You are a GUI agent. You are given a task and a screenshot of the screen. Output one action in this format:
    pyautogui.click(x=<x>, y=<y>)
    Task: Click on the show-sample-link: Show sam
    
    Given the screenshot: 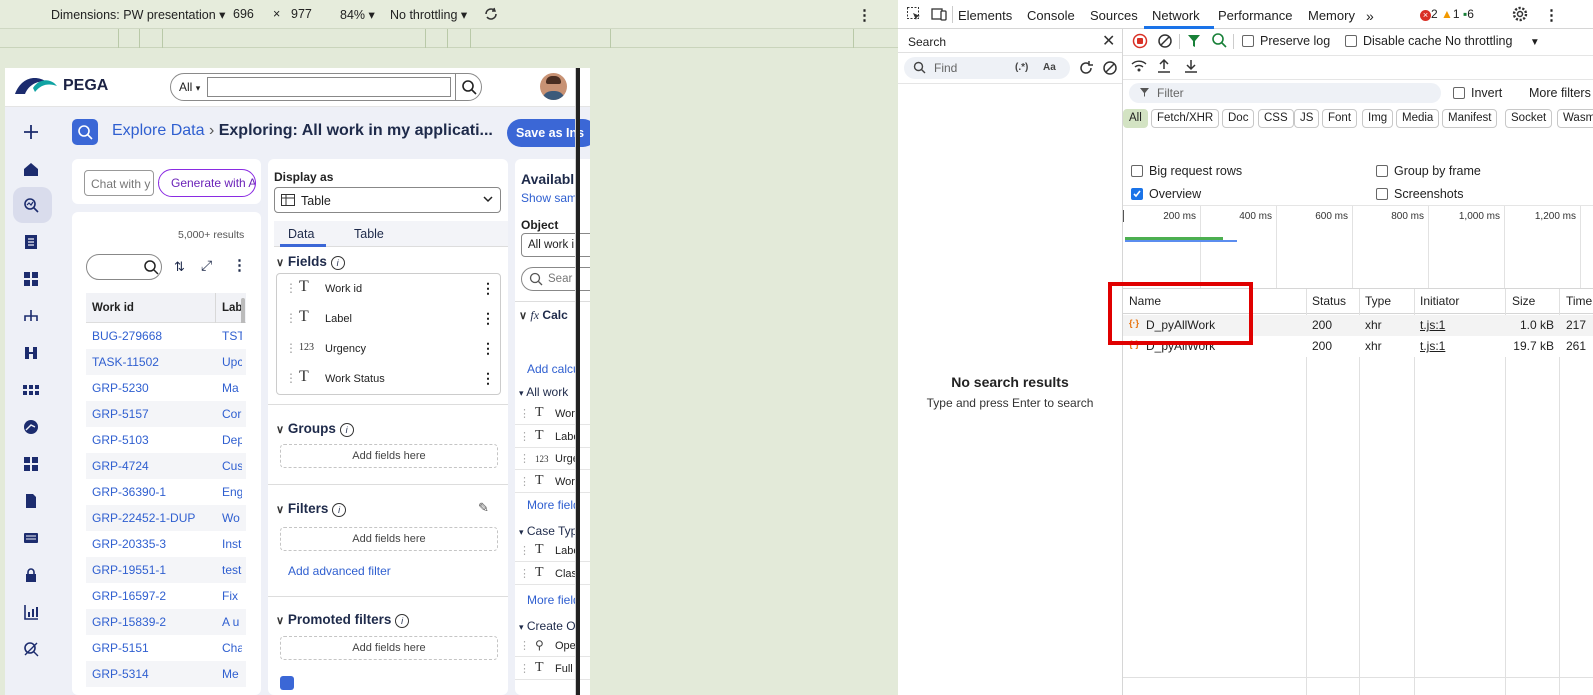 What is the action you would take?
    pyautogui.click(x=549, y=198)
    